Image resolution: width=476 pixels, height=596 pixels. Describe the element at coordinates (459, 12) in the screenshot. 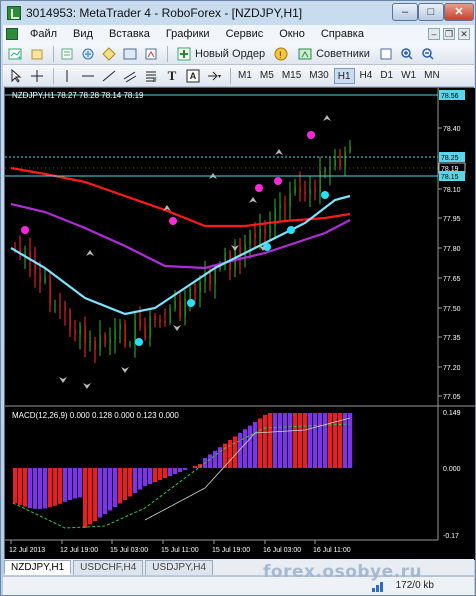

I see `close-button: ✕` at that location.